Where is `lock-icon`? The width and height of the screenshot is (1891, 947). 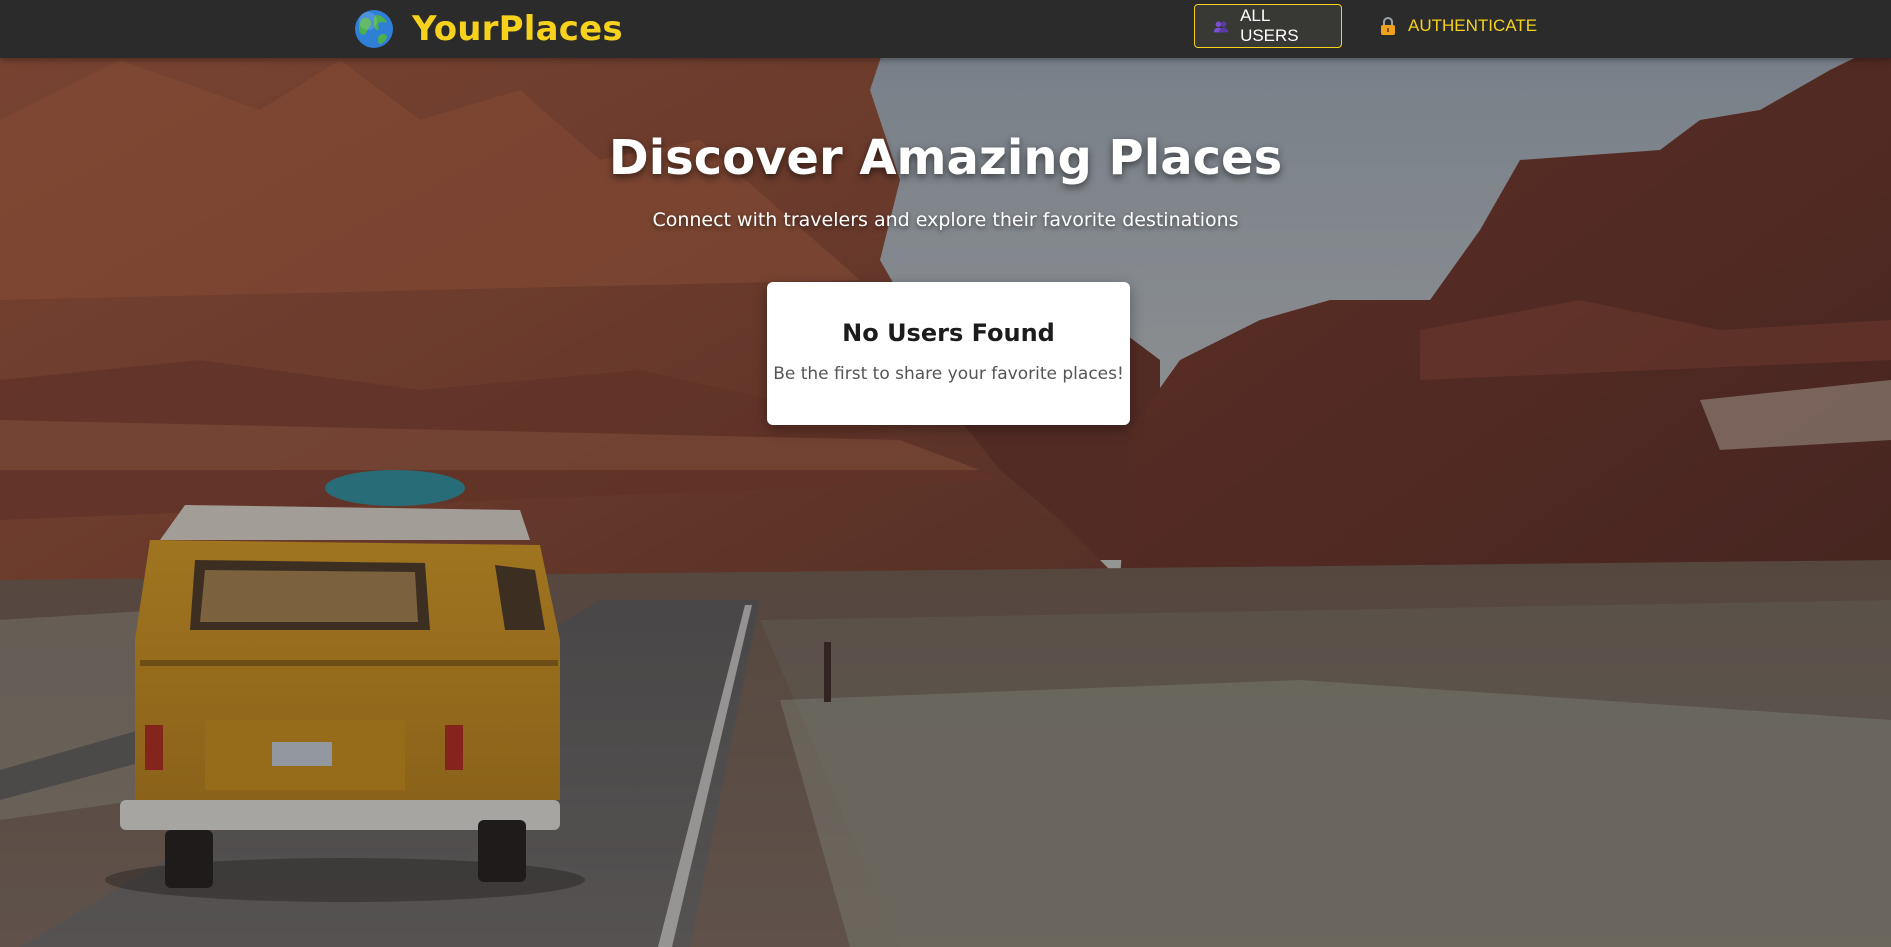
lock-icon is located at coordinates (1388, 25).